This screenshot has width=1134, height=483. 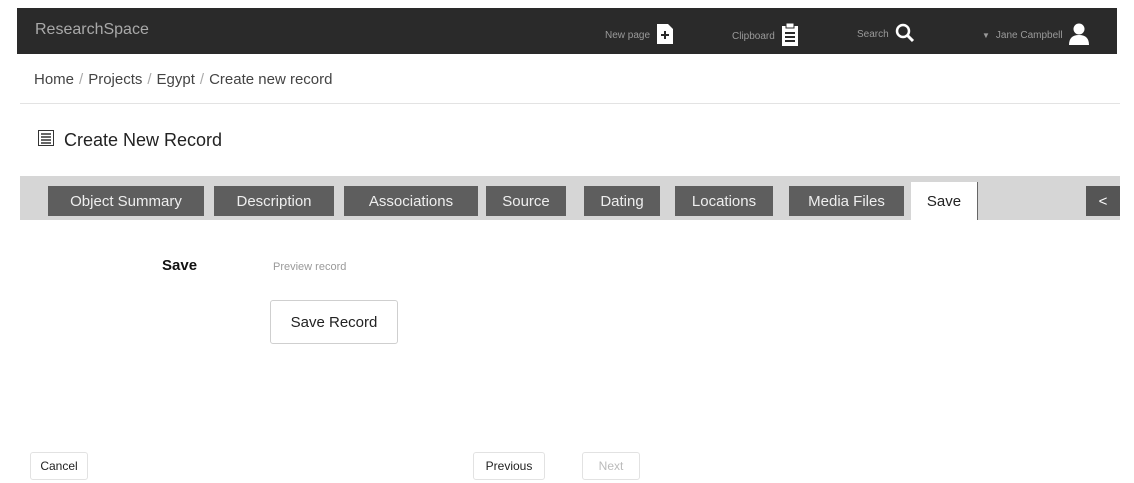 I want to click on breadcrumb-egypt: Egypt, so click(x=176, y=79).